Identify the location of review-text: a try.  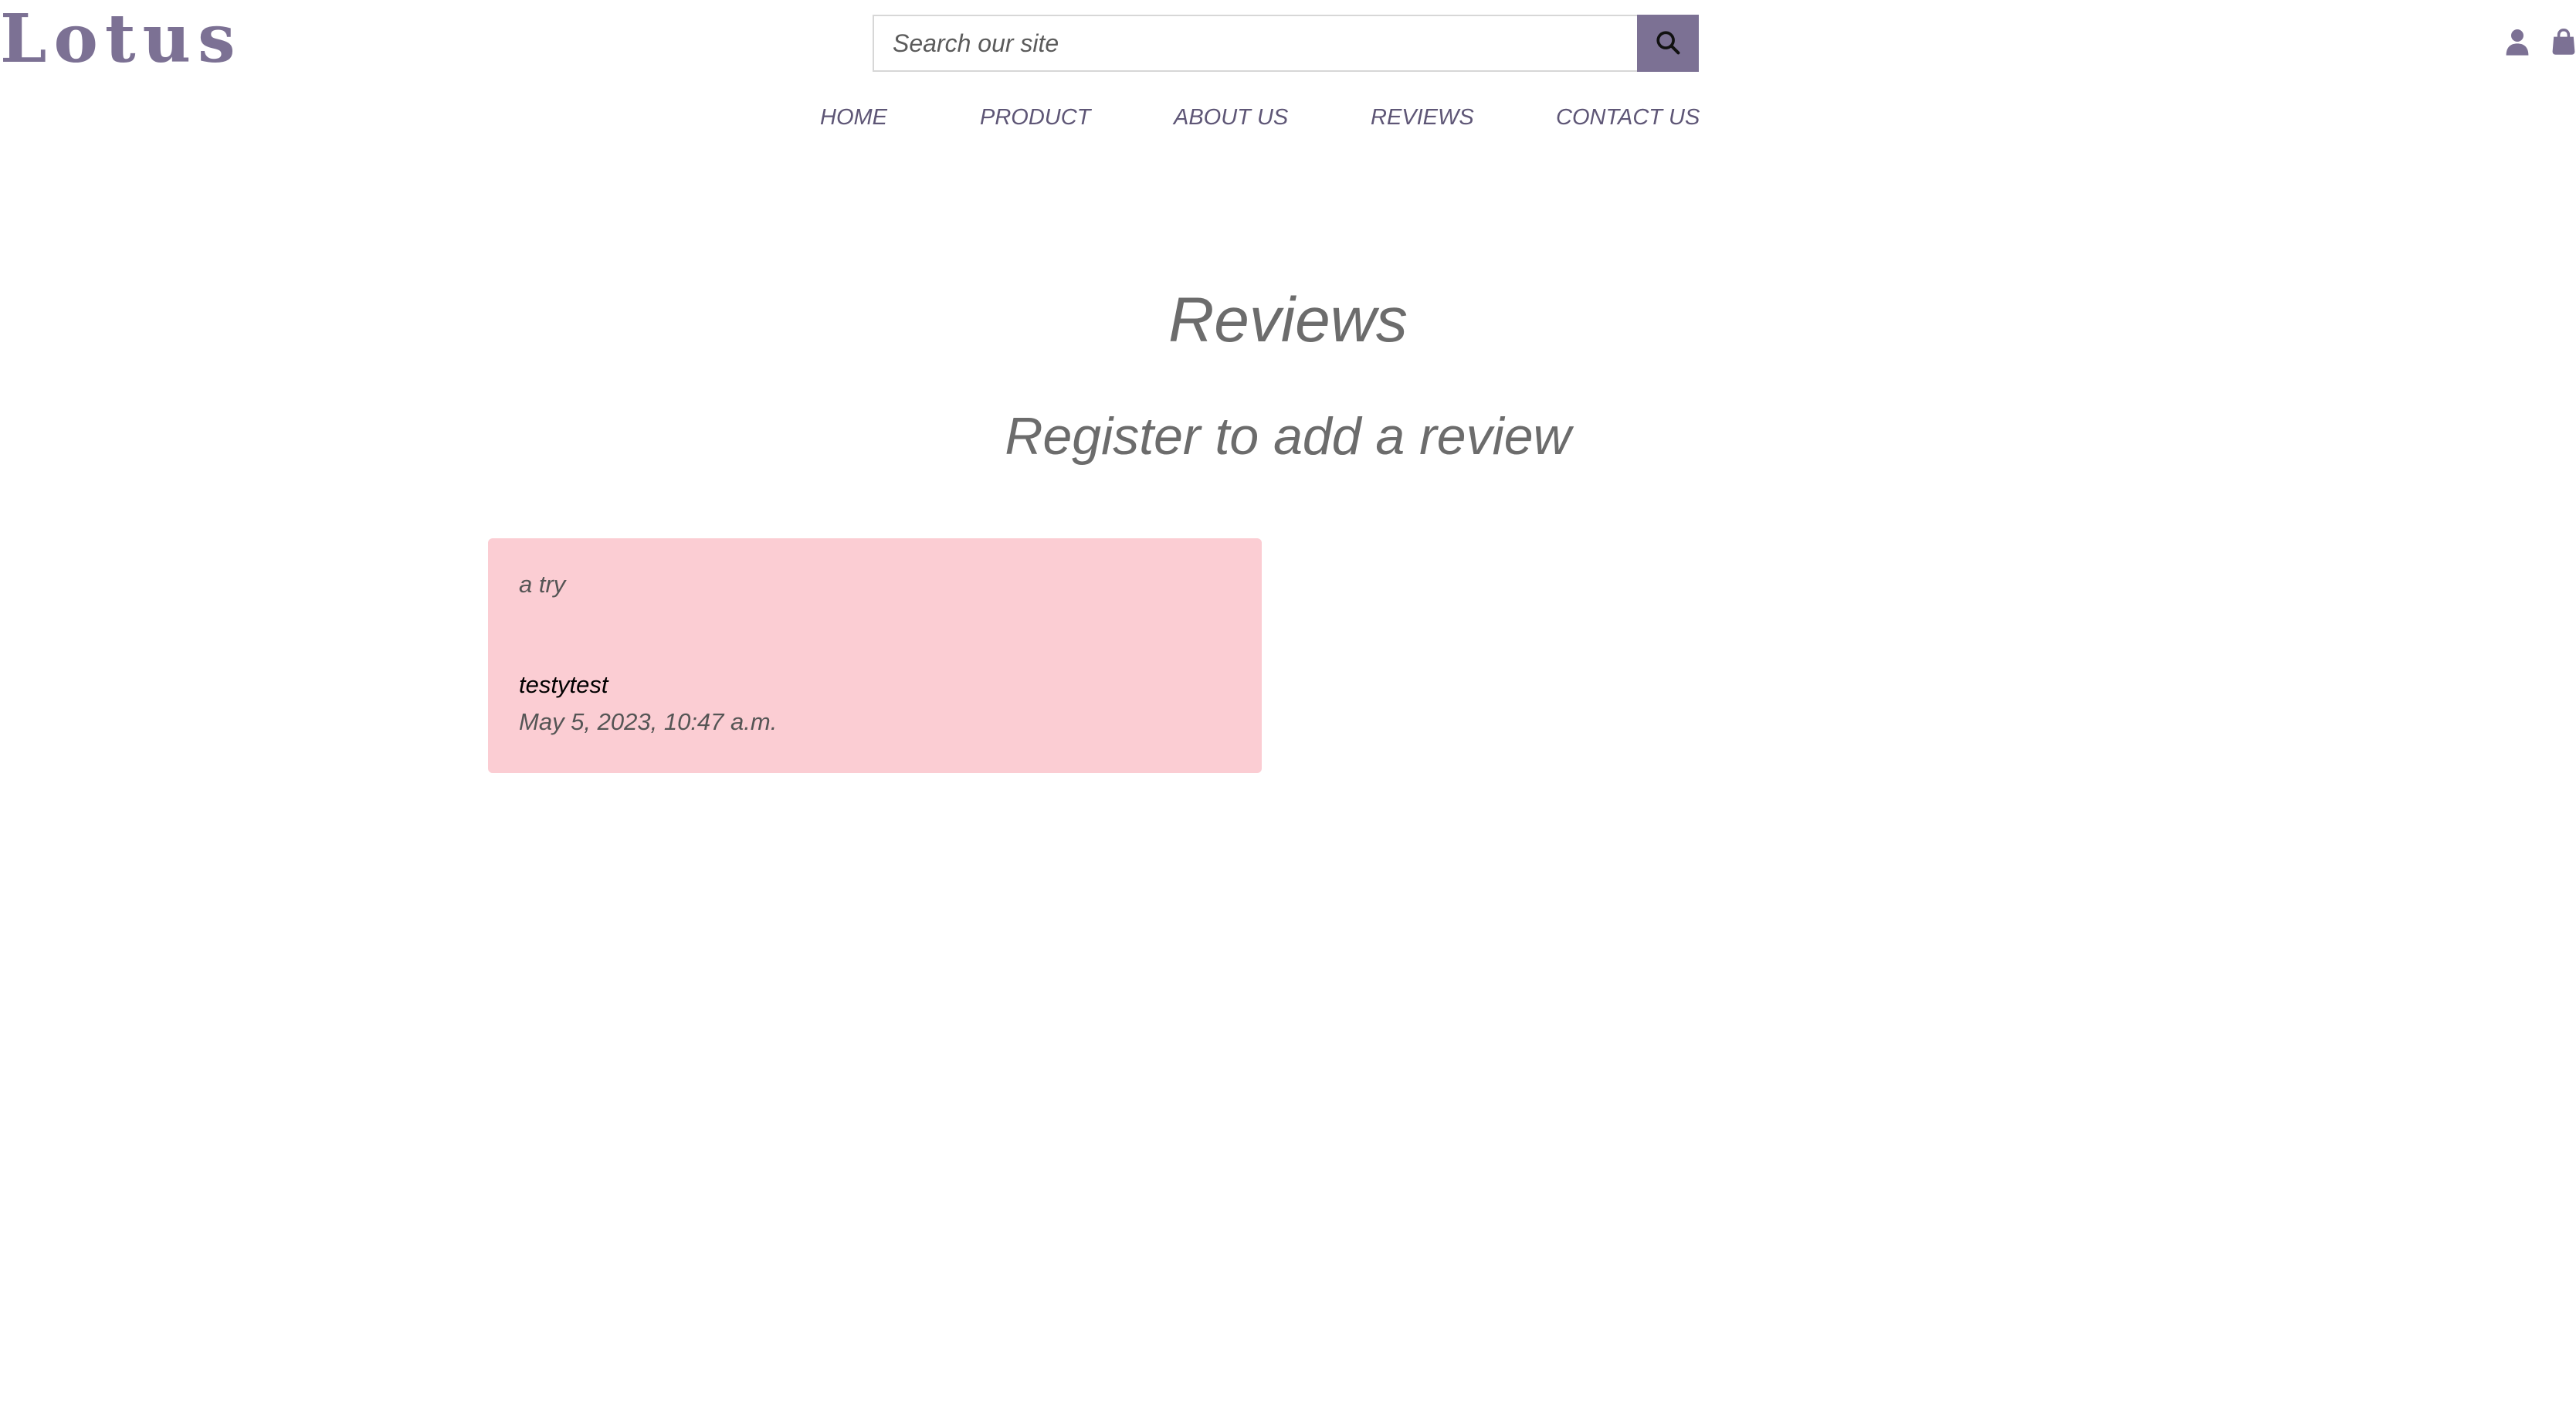
(542, 584).